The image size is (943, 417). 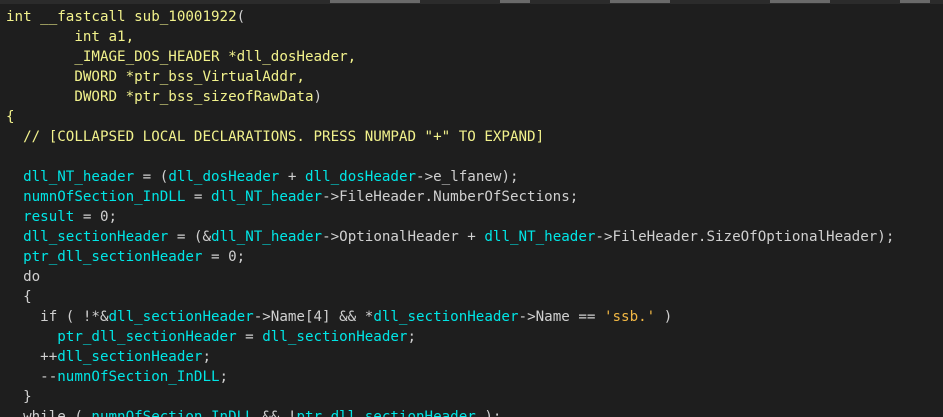 What do you see at coordinates (403, 237) in the screenshot?
I see `code-token: ->OptionalHeader +` at bounding box center [403, 237].